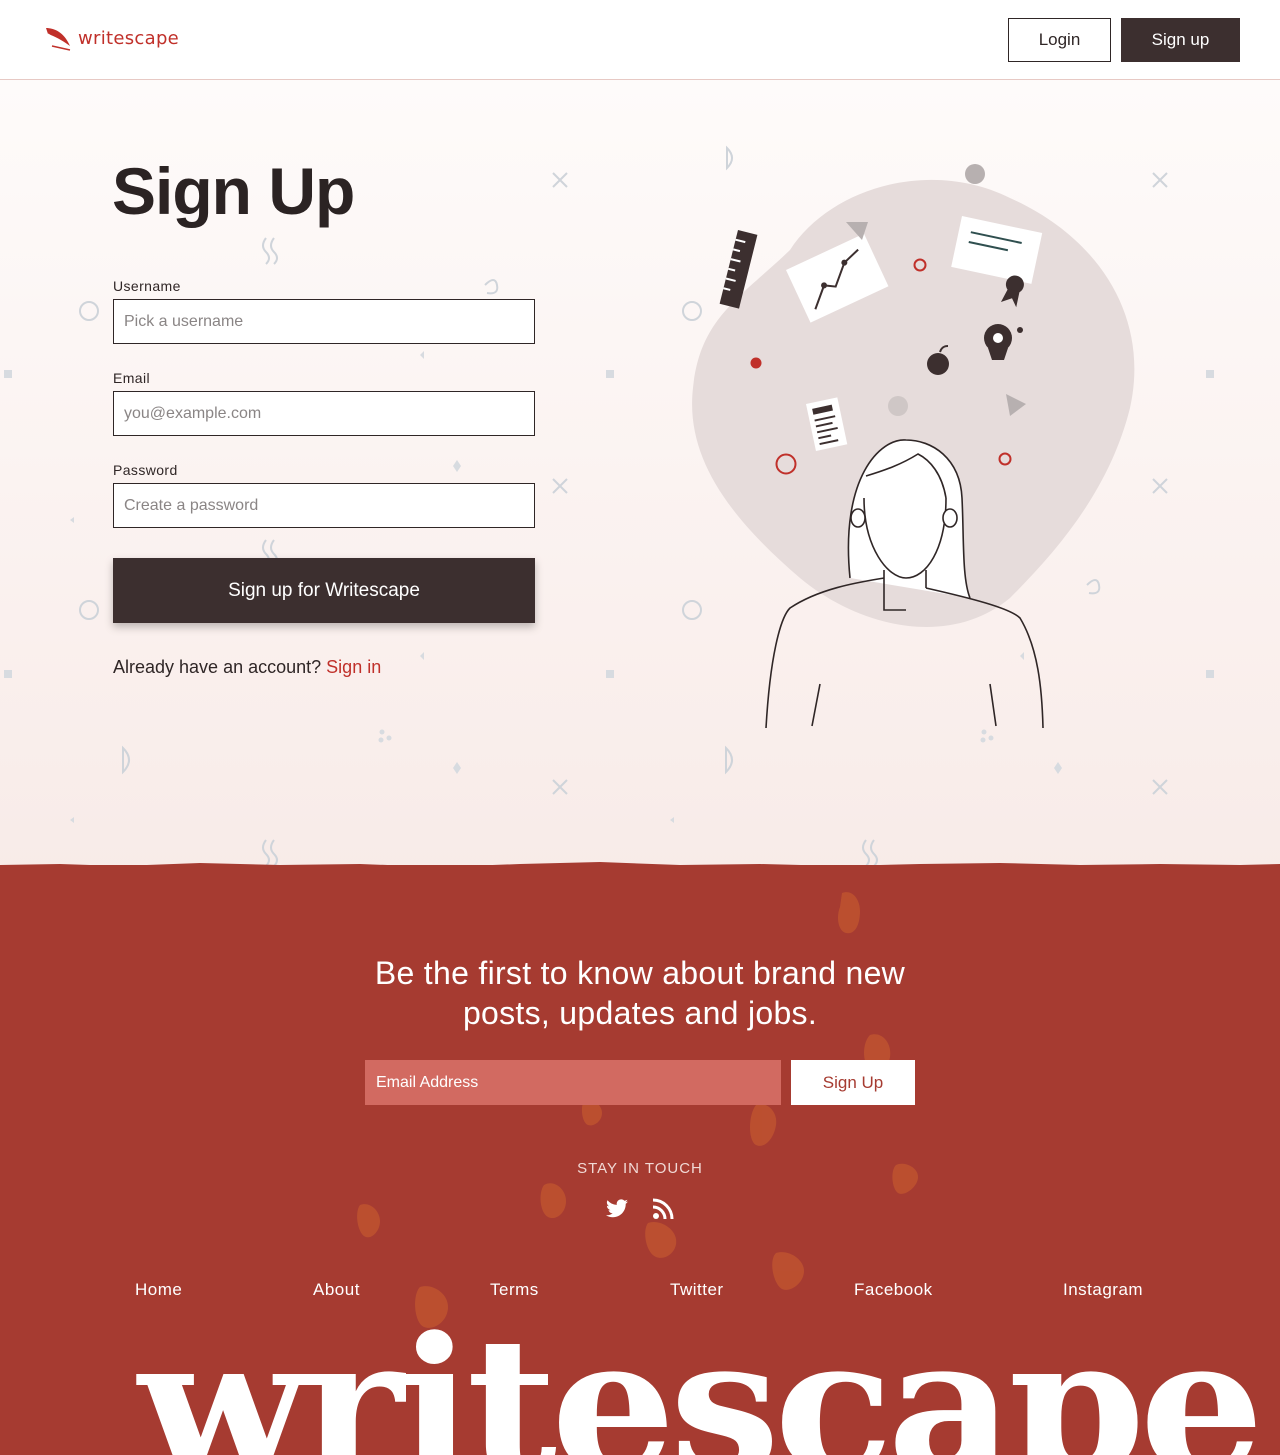  What do you see at coordinates (853, 1082) in the screenshot?
I see `newsletter-signup-button: Sign Up` at bounding box center [853, 1082].